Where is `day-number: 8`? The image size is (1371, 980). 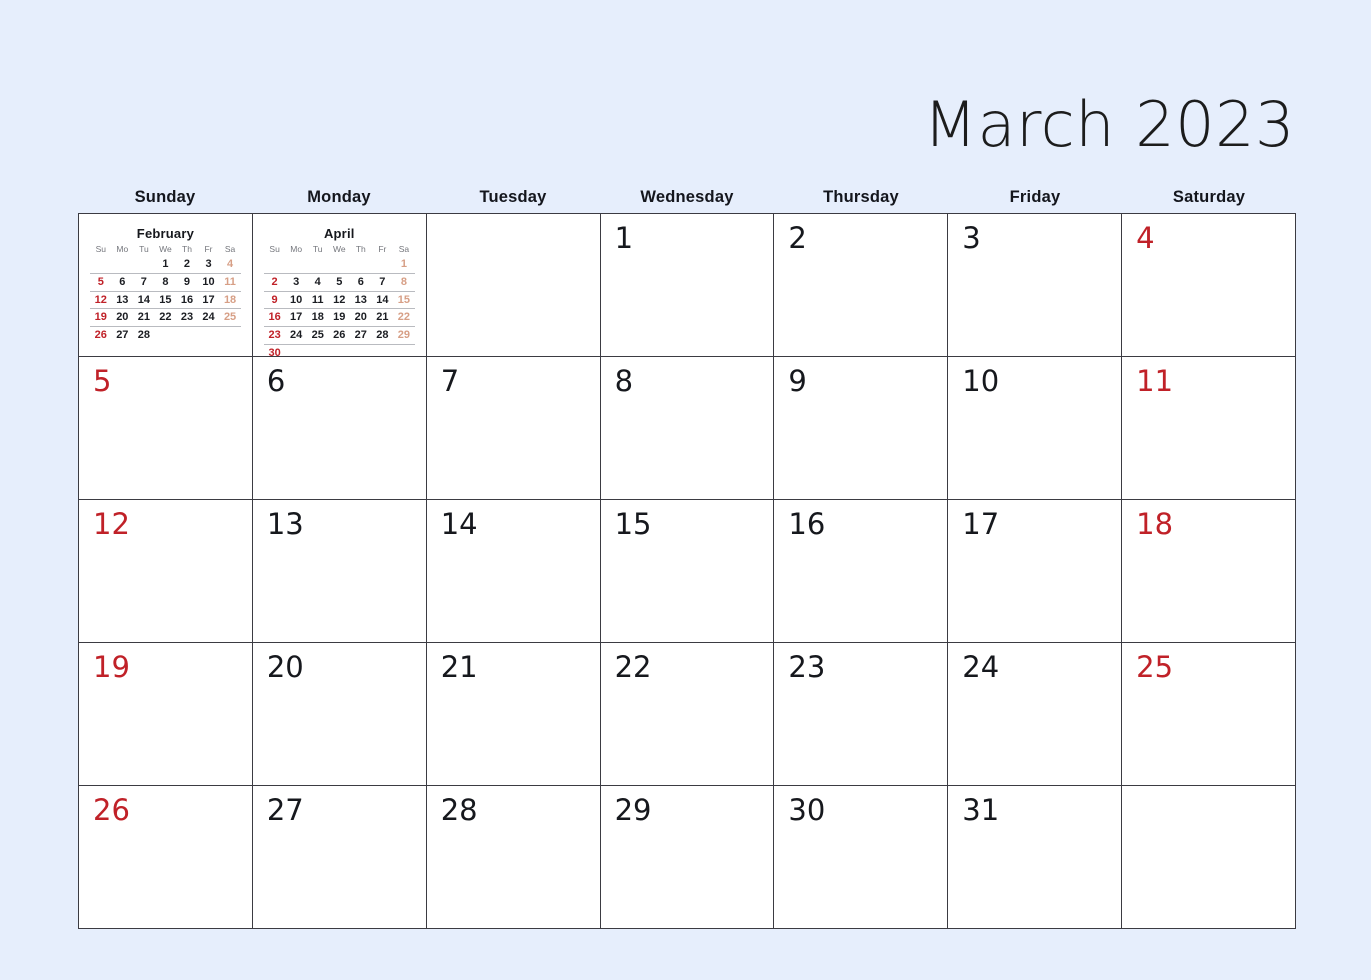 day-number: 8 is located at coordinates (624, 381).